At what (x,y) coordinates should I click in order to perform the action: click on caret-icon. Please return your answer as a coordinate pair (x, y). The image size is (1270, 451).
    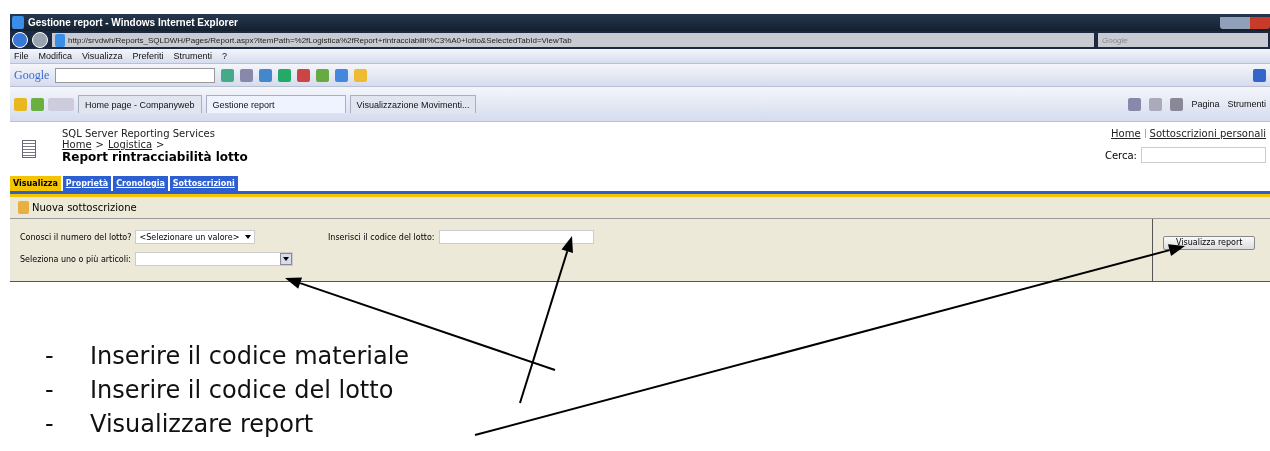
    Looking at the image, I should click on (248, 237).